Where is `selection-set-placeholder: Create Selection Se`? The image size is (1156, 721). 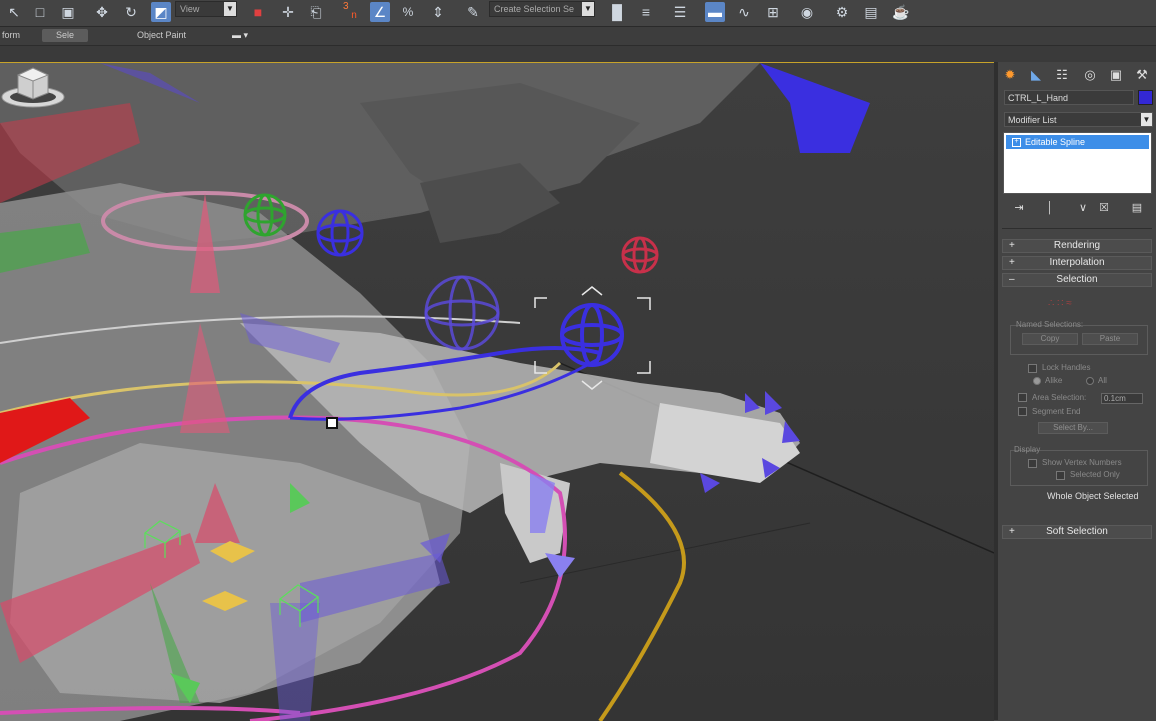
selection-set-placeholder: Create Selection Se is located at coordinates (534, 9).